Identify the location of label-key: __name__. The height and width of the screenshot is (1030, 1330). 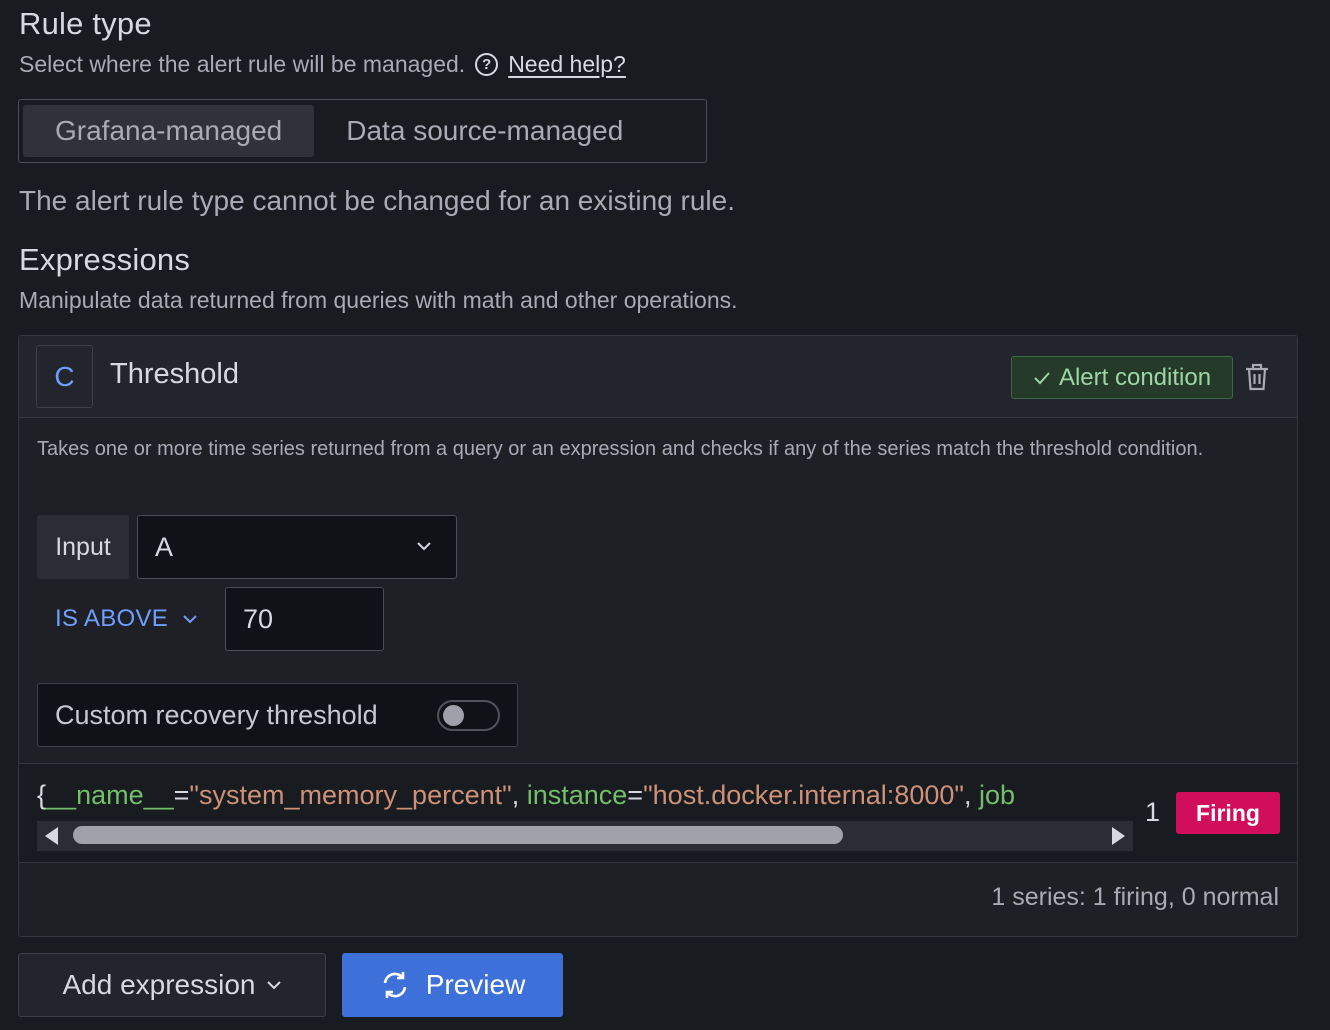
(110, 795).